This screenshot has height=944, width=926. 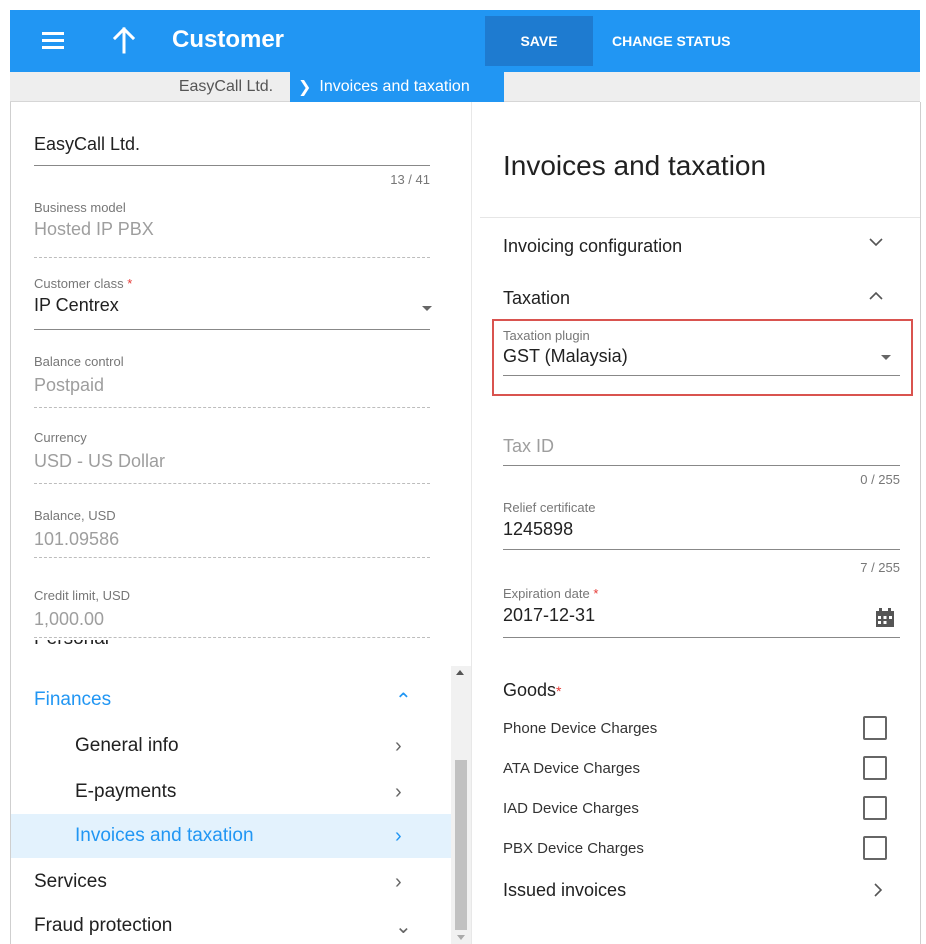 I want to click on goods-option-iad: IAD Device Charges, so click(x=703, y=809).